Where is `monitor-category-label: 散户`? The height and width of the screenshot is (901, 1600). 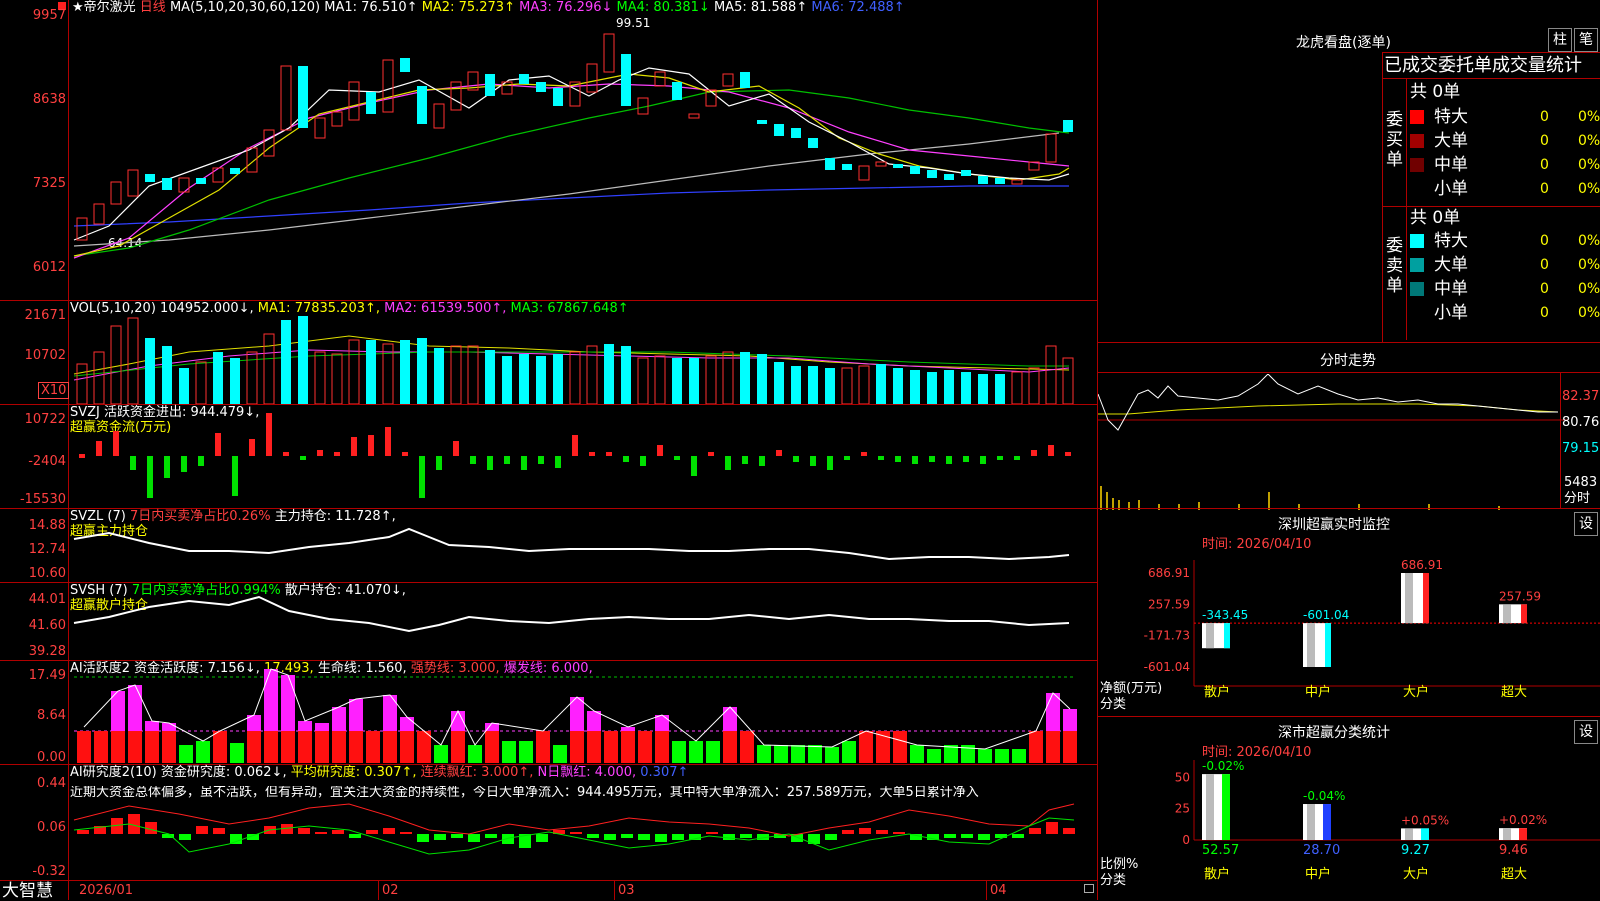 monitor-category-label: 散户 is located at coordinates (1217, 692).